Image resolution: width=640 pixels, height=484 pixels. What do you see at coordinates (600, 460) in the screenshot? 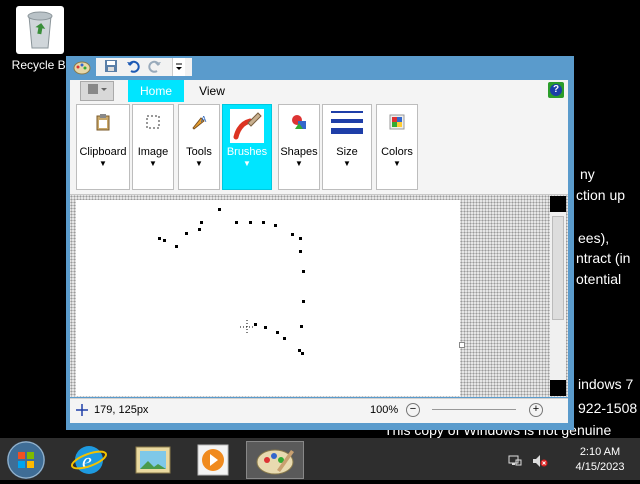
I see `system-clock: 2:10 AM 4/15/2023` at bounding box center [600, 460].